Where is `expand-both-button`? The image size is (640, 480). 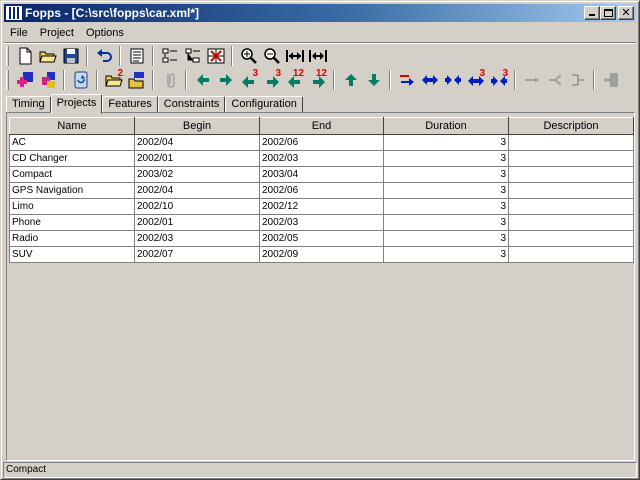 expand-both-button is located at coordinates (429, 80).